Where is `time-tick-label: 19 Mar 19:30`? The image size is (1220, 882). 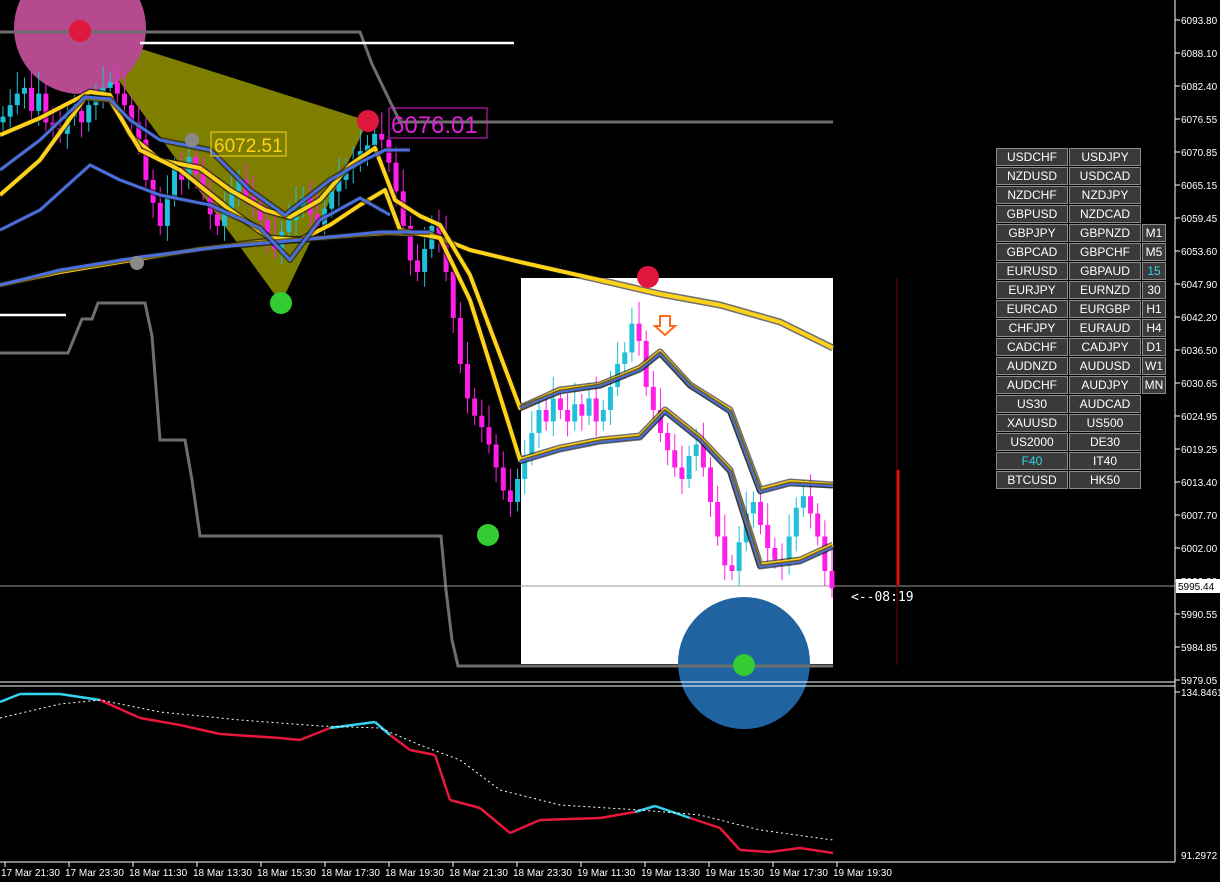 time-tick-label: 19 Mar 19:30 is located at coordinates (862, 873).